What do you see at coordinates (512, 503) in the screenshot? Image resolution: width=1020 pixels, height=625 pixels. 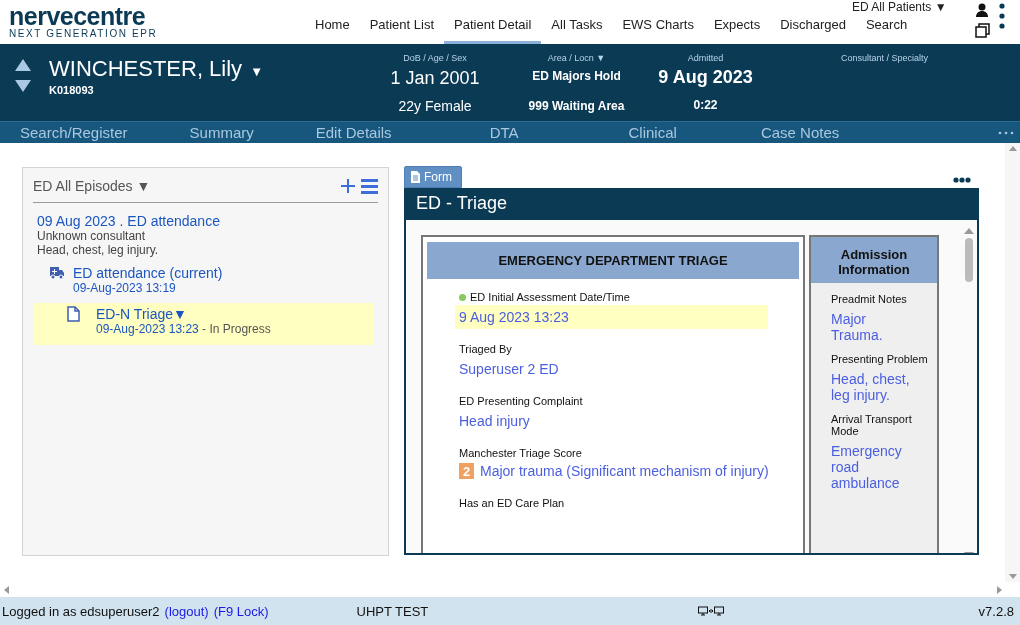 I see `field-label: Has an ED Care Plan` at bounding box center [512, 503].